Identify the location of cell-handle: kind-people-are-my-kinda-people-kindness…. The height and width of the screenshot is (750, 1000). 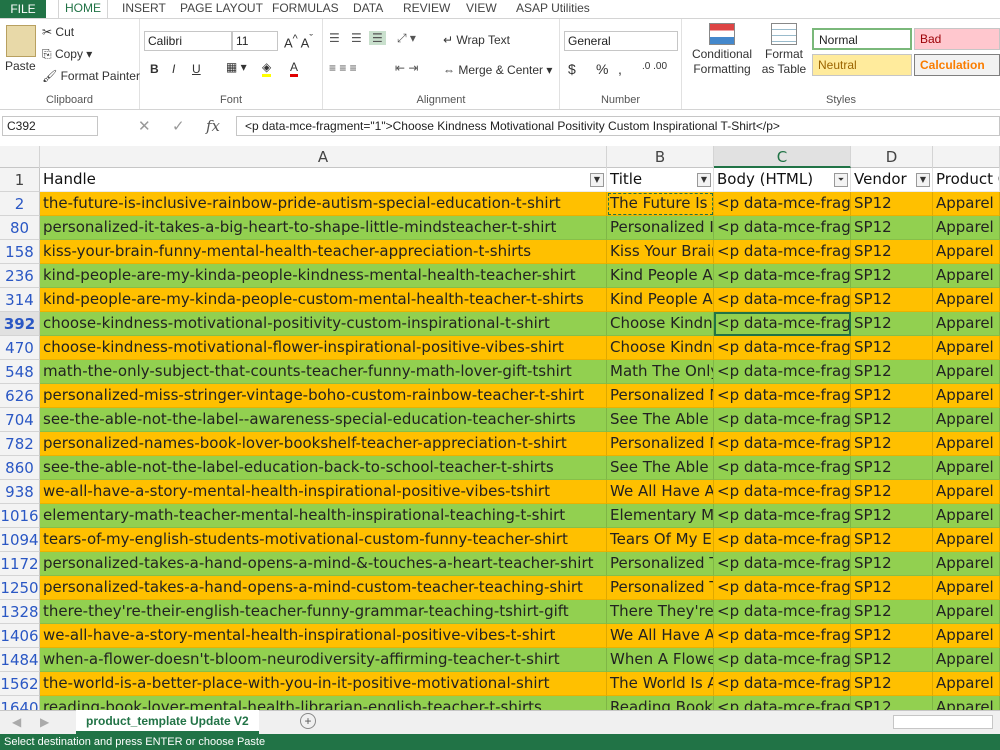
(323, 276).